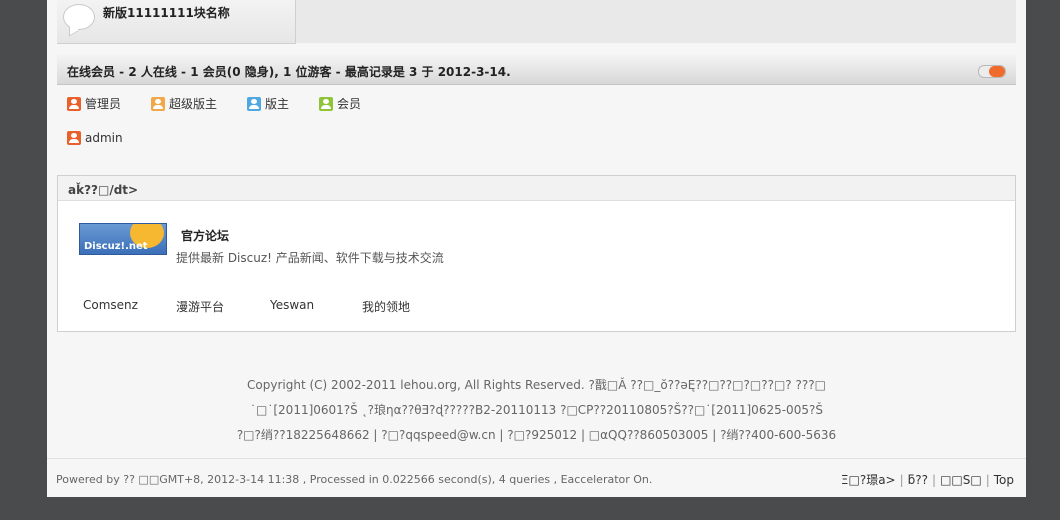  Describe the element at coordinates (166, 12) in the screenshot. I see `forum-name: 新版11111111块名称` at that location.